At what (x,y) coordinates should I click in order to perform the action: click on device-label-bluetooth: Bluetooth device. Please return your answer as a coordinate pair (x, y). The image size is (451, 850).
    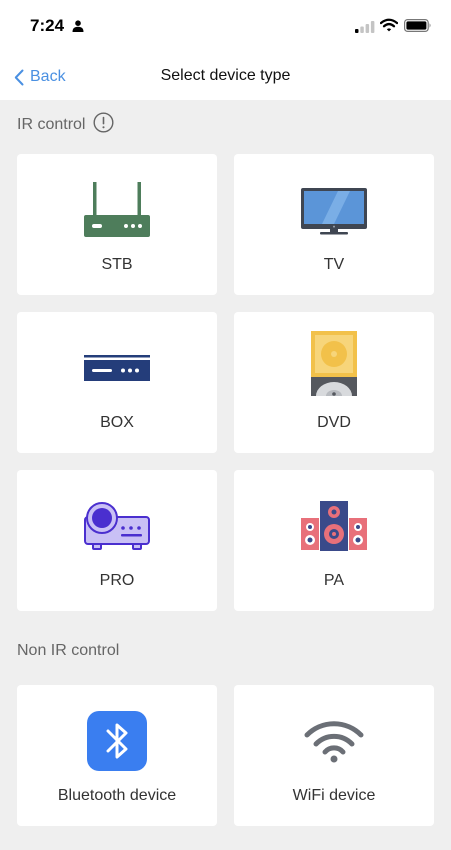
    Looking at the image, I should click on (117, 795).